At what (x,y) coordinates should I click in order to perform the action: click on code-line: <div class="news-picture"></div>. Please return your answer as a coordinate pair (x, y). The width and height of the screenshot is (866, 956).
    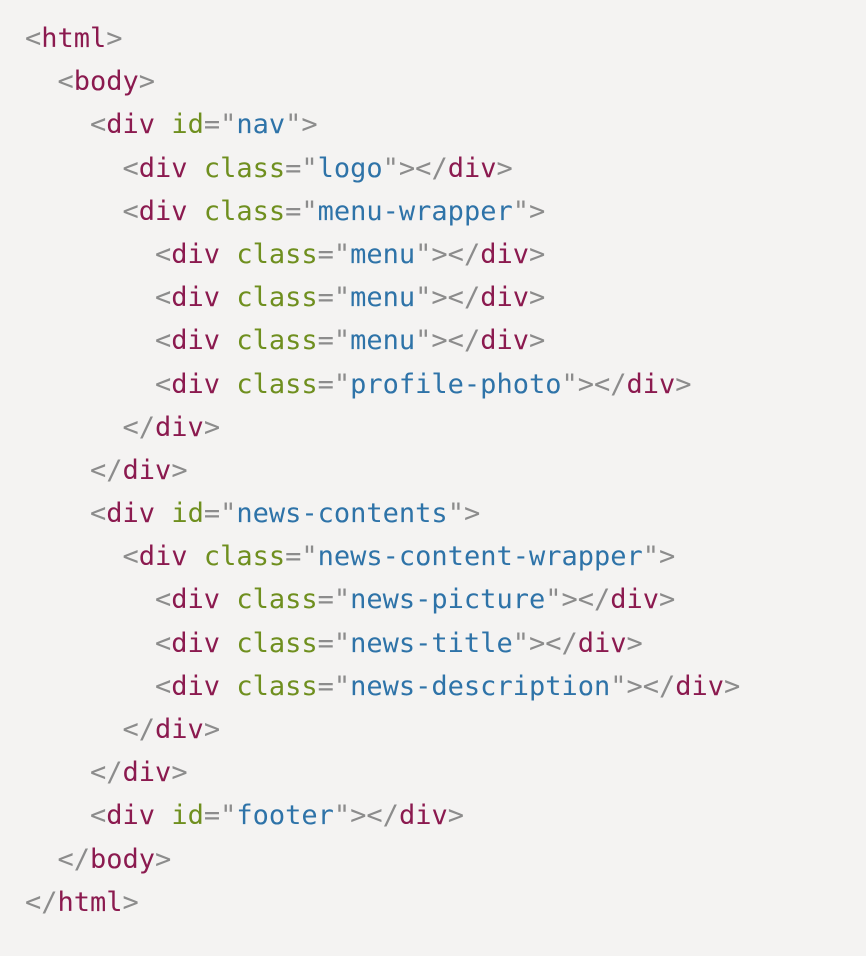
    Looking at the image, I should click on (445, 599).